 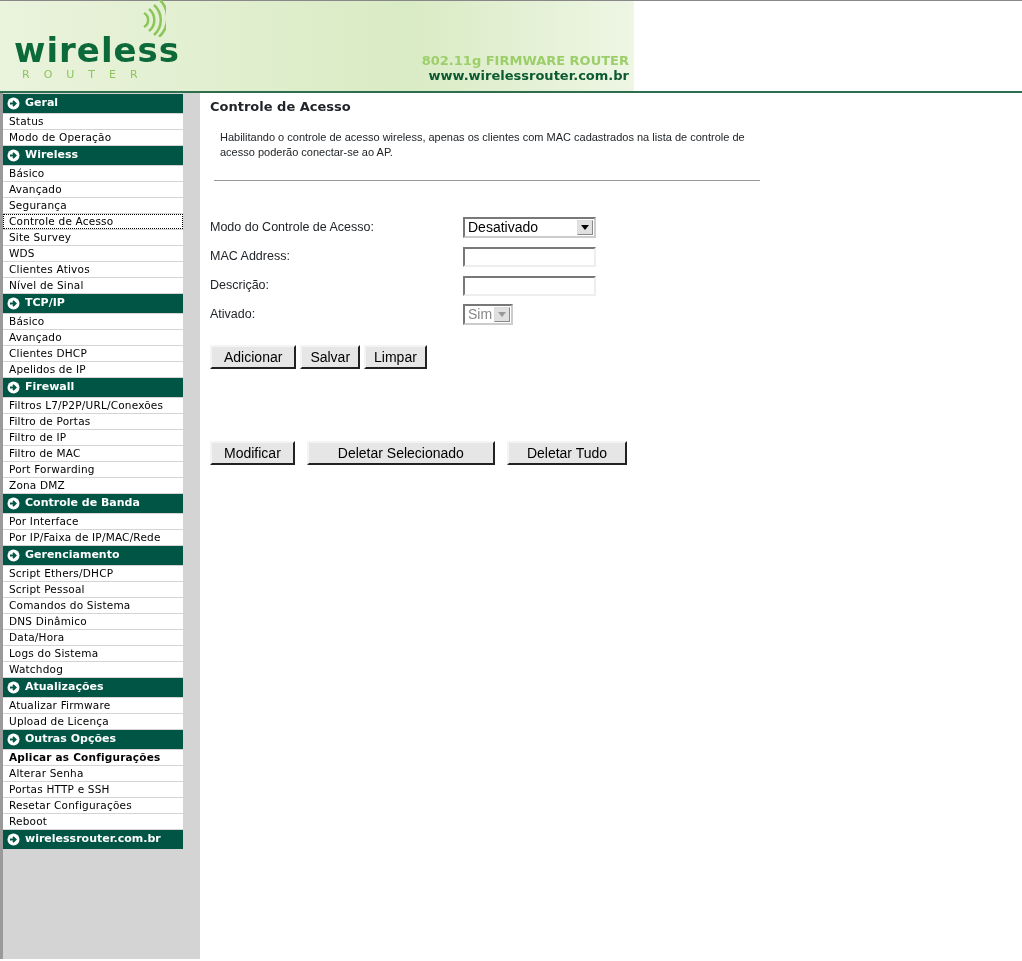 What do you see at coordinates (292, 228) in the screenshot?
I see `field-label: Modo do Controle de Acesso:` at bounding box center [292, 228].